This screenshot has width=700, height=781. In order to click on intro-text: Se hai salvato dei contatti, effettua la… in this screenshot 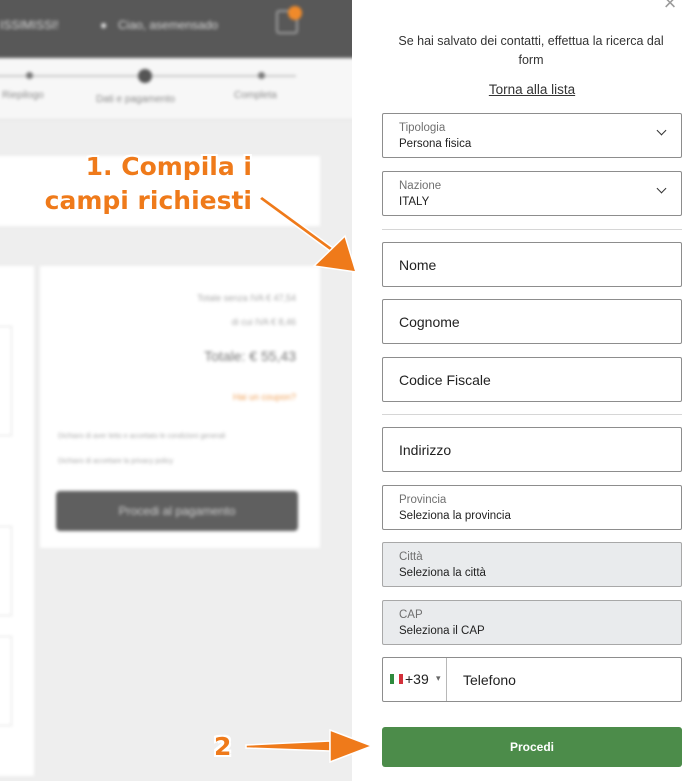, I will do `click(531, 50)`.